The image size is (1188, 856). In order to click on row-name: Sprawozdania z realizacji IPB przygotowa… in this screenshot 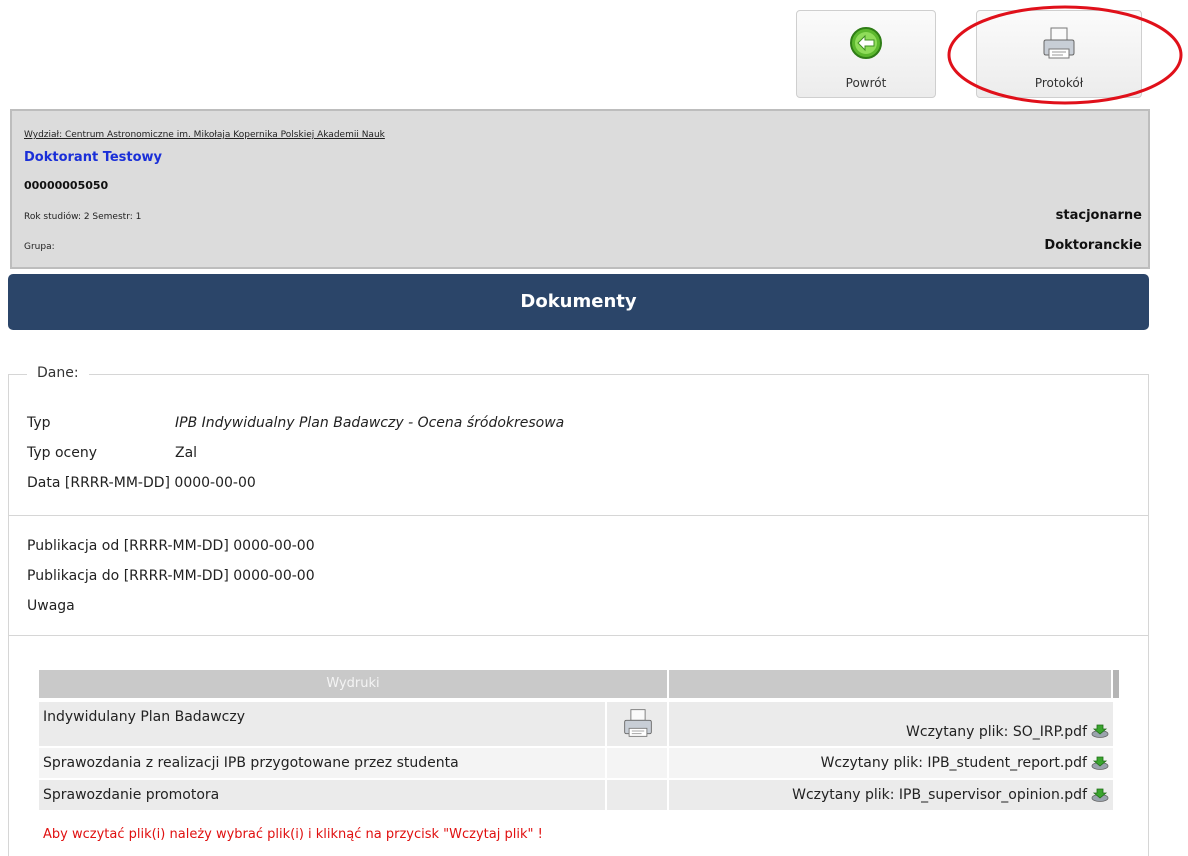, I will do `click(251, 763)`.